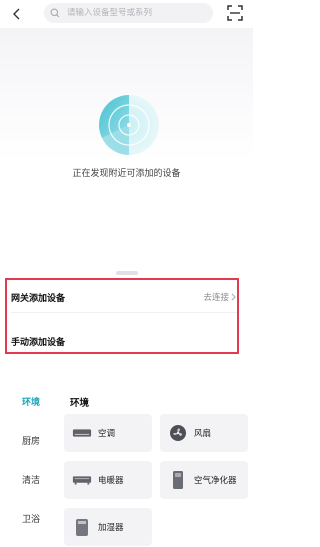 The height and width of the screenshot is (547, 320). I want to click on discovery-status-text: 正在发现附近可添加的设备, so click(126, 174).